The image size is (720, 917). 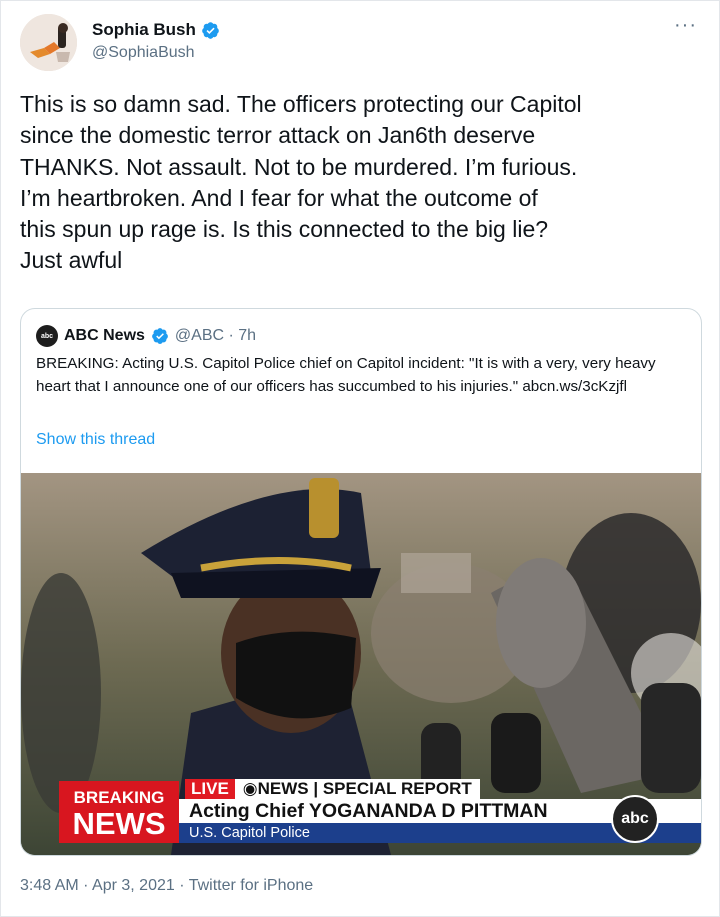 I want to click on live-label: LIVE, so click(x=210, y=789).